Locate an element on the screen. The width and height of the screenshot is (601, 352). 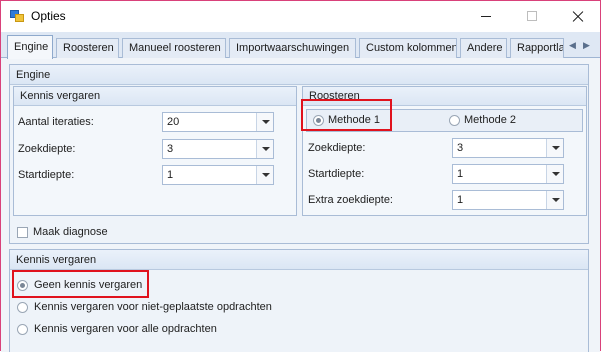
app-icon is located at coordinates (17, 16).